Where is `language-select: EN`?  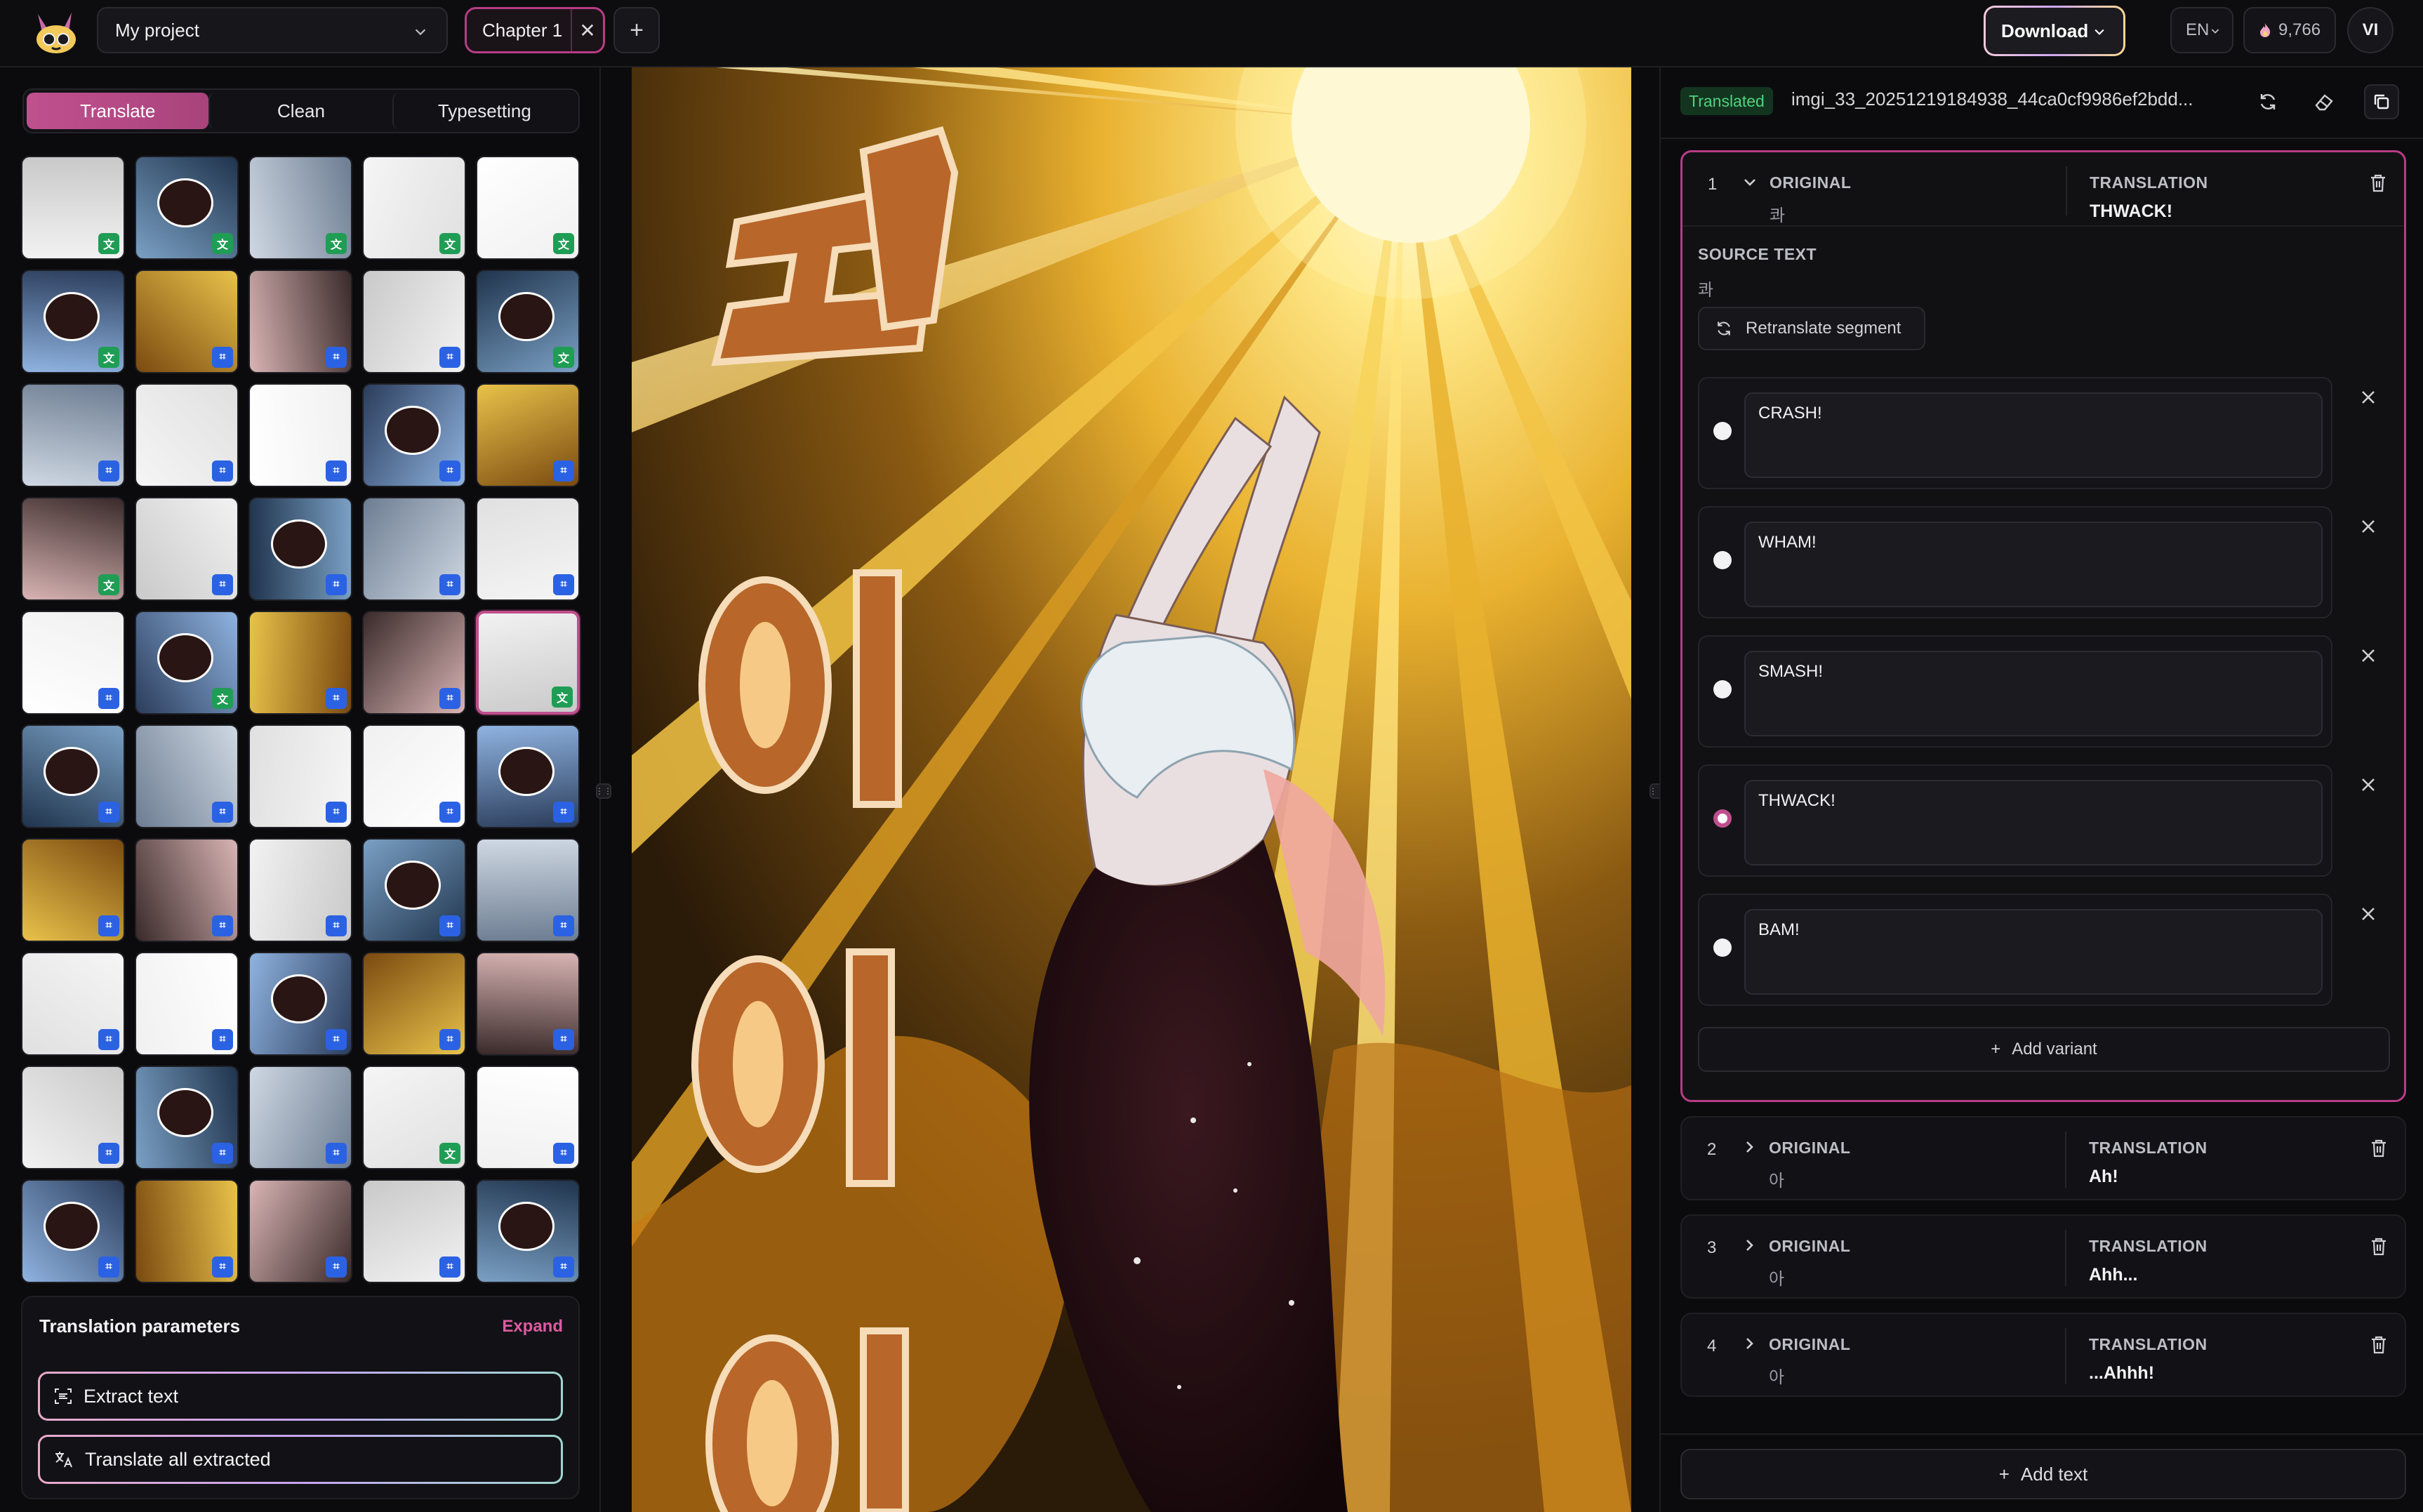 language-select: EN is located at coordinates (2201, 30).